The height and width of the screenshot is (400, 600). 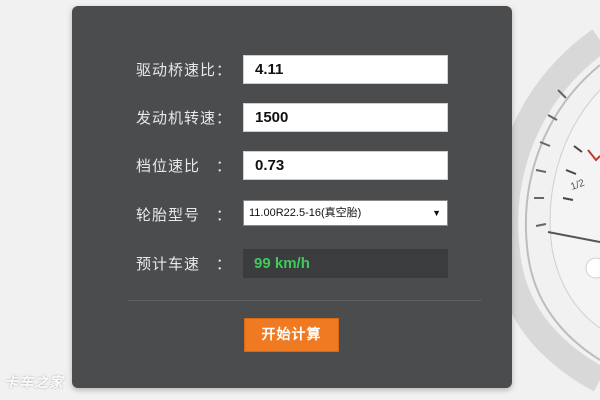 What do you see at coordinates (184, 166) in the screenshot?
I see `gear-ratio-label: 档位速比：` at bounding box center [184, 166].